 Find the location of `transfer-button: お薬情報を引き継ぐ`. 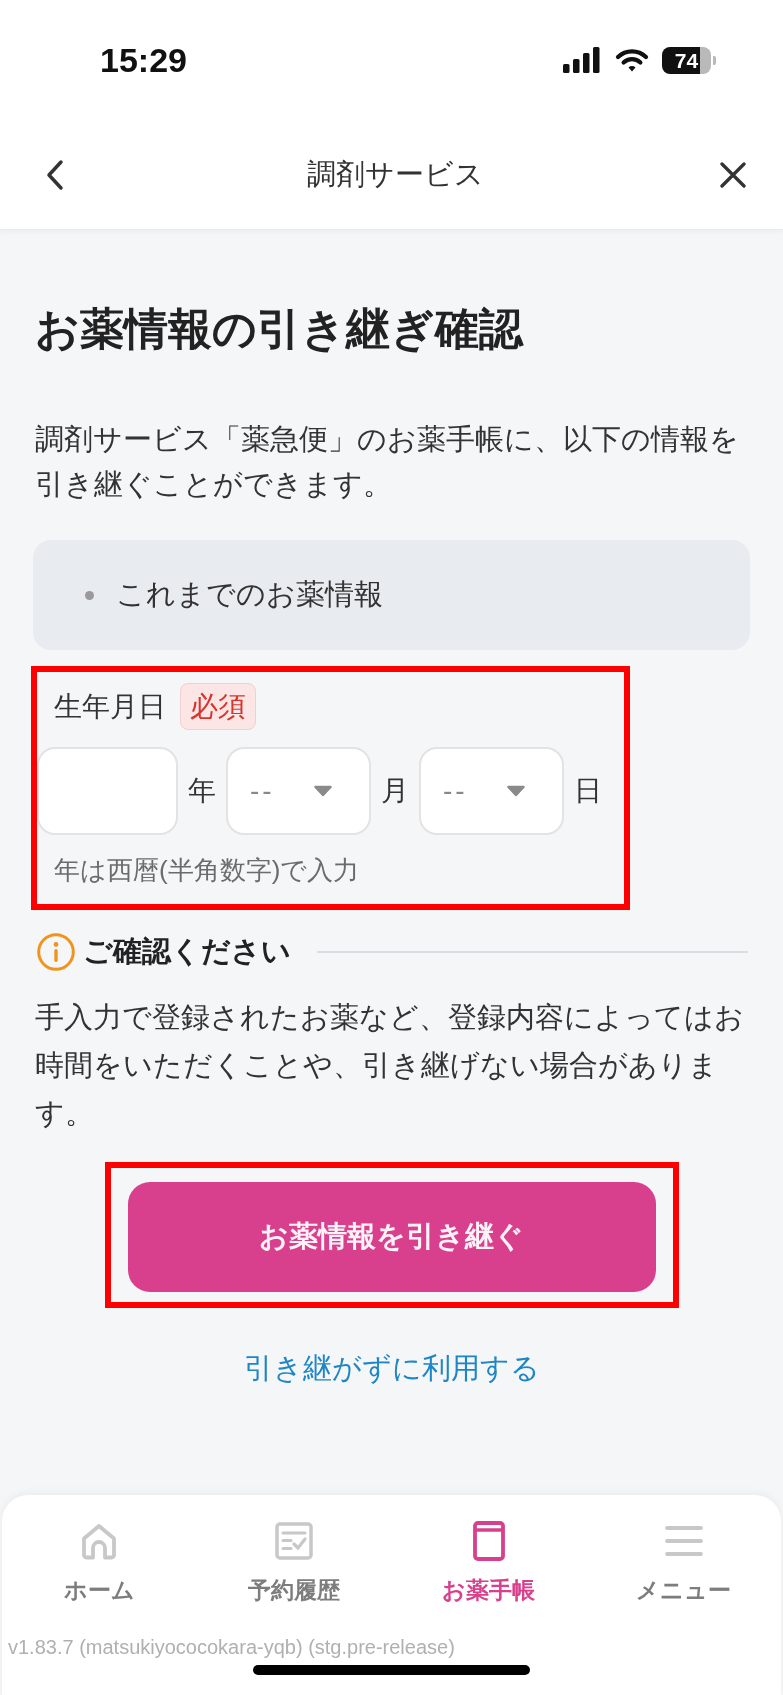

transfer-button: お薬情報を引き継ぐ is located at coordinates (391, 1237).